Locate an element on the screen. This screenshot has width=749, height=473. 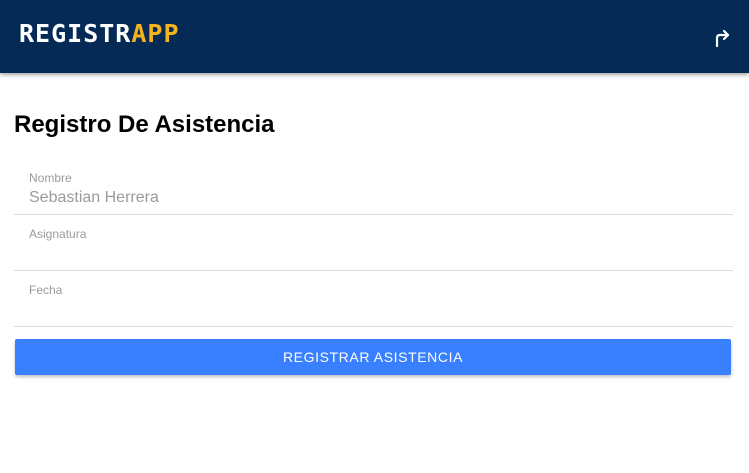
logo-text-accent: APP is located at coordinates (155, 33).